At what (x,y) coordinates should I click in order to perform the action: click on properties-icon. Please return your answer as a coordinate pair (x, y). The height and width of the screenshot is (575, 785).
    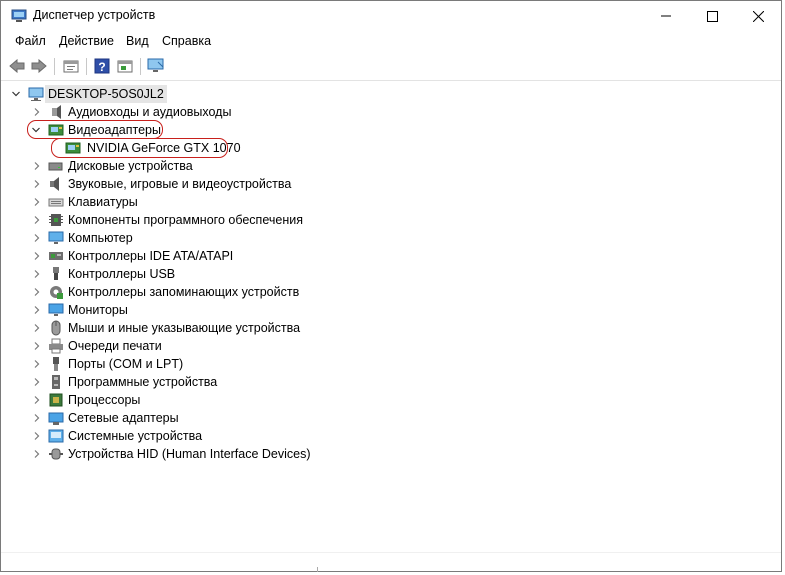
    Looking at the image, I should click on (71, 66).